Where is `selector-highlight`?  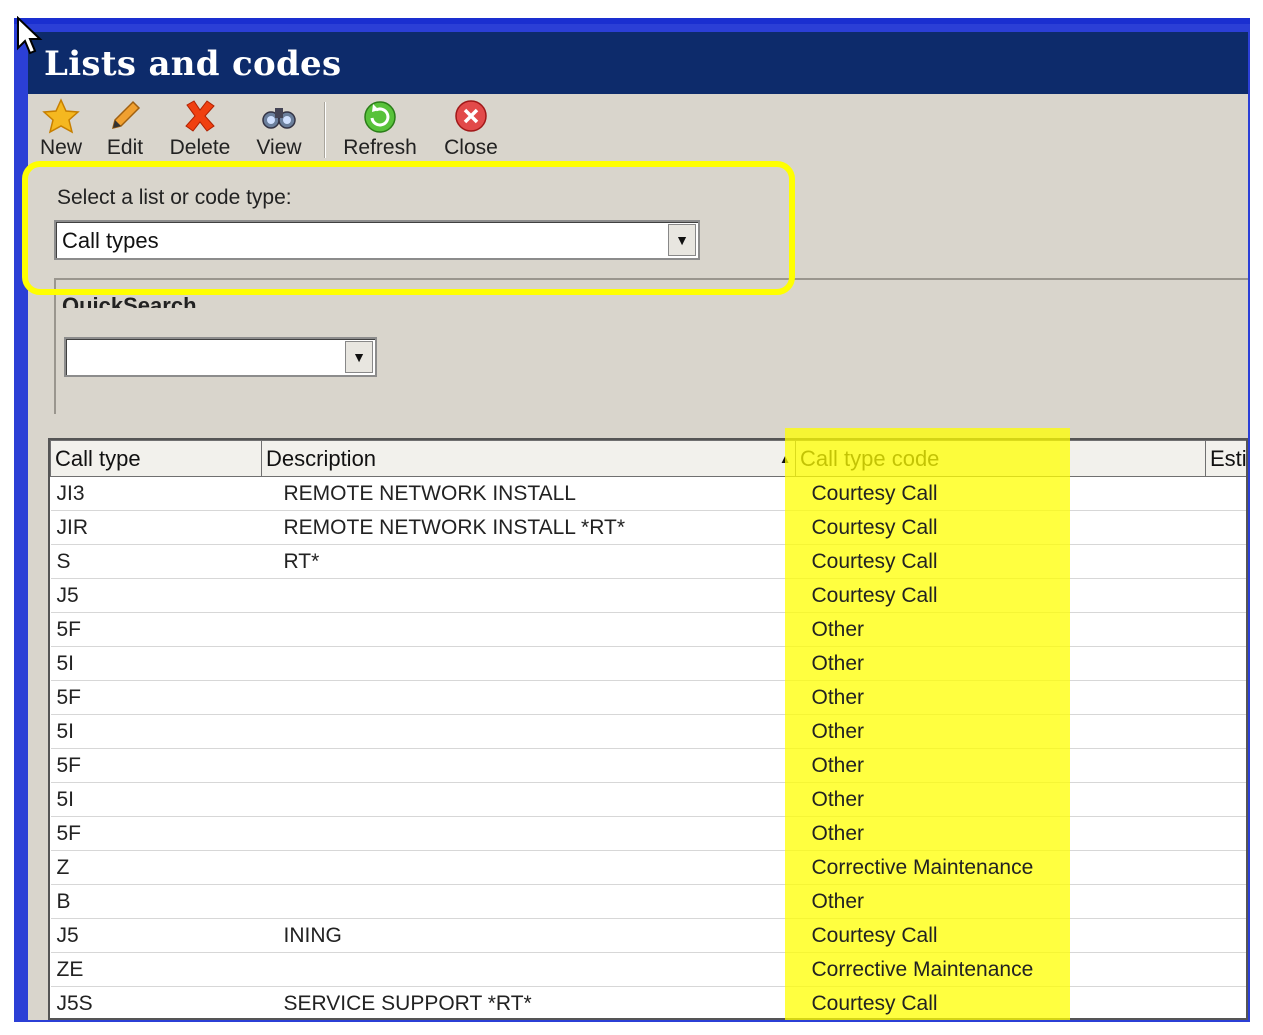
selector-highlight is located at coordinates (408, 228).